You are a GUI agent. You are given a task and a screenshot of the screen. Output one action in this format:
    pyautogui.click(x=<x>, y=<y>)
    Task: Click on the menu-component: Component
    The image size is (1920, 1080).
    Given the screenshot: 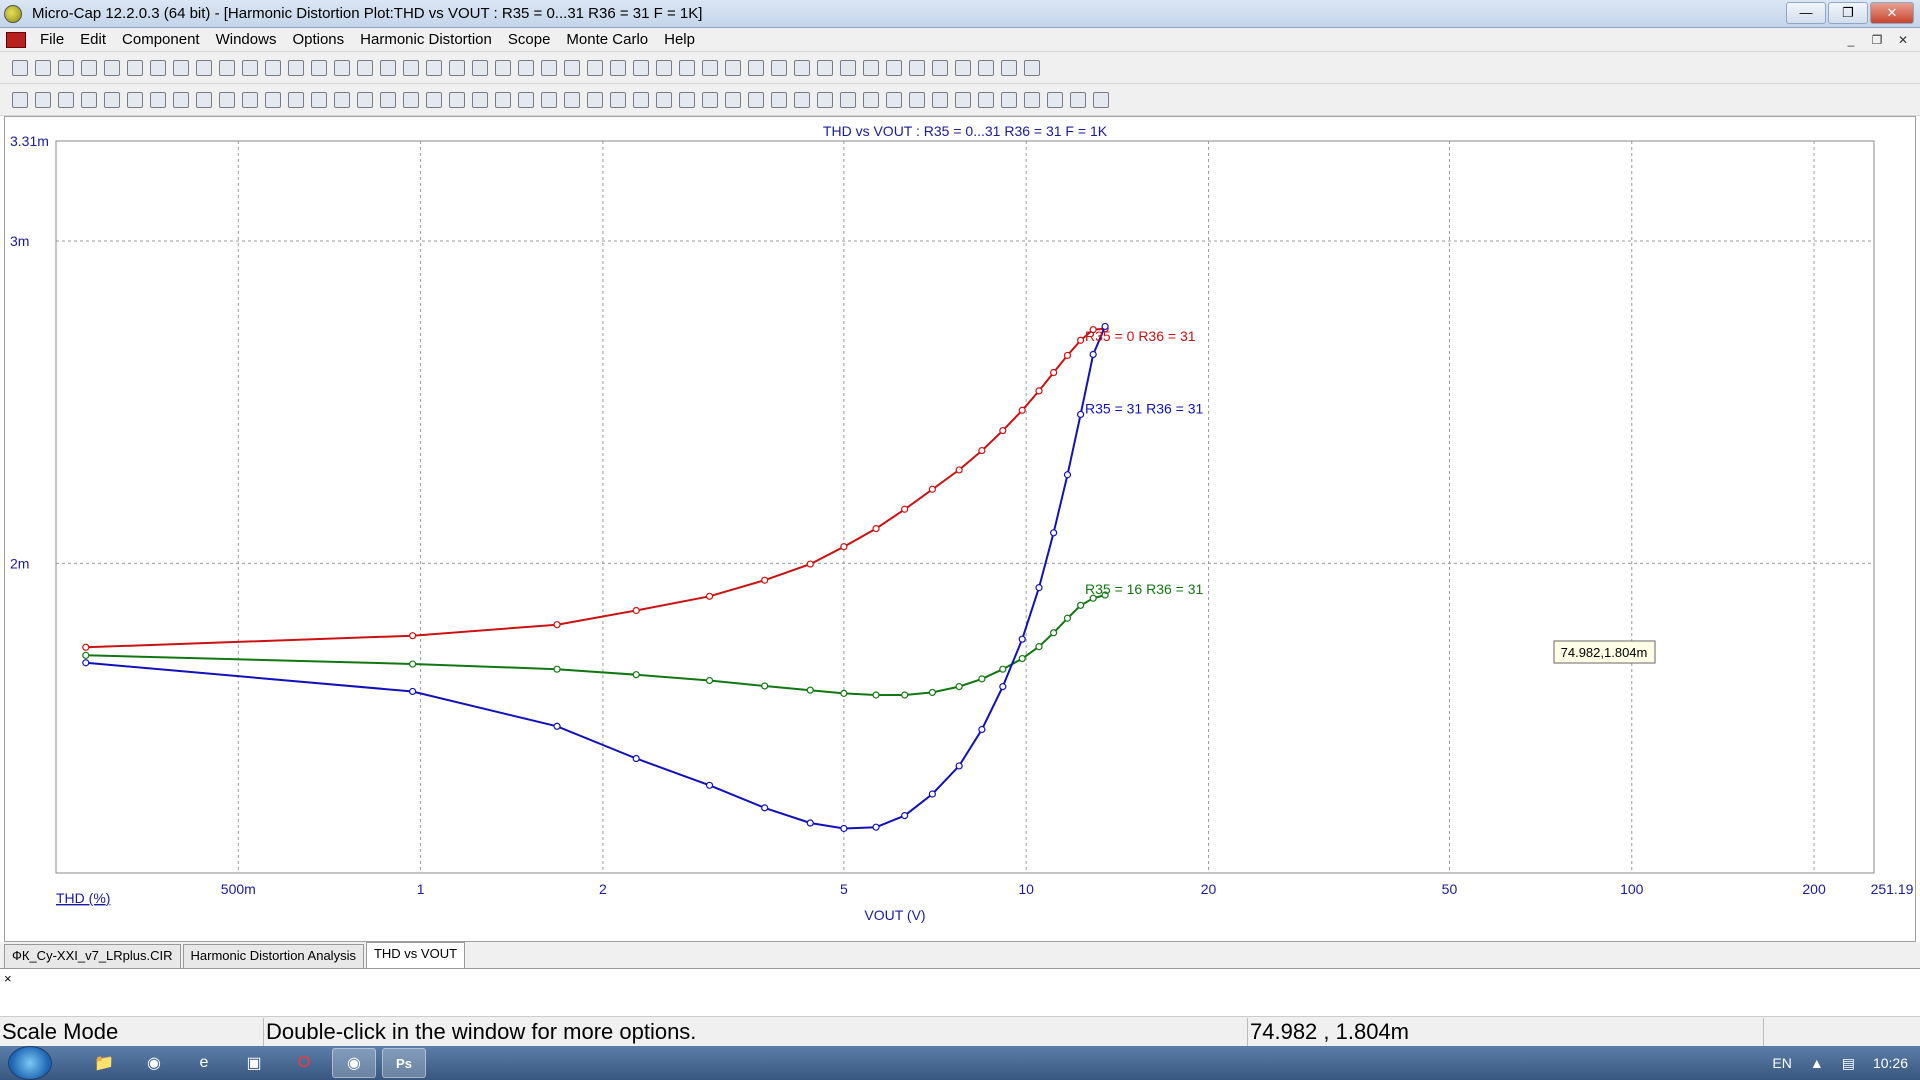 What is the action you would take?
    pyautogui.click(x=161, y=39)
    